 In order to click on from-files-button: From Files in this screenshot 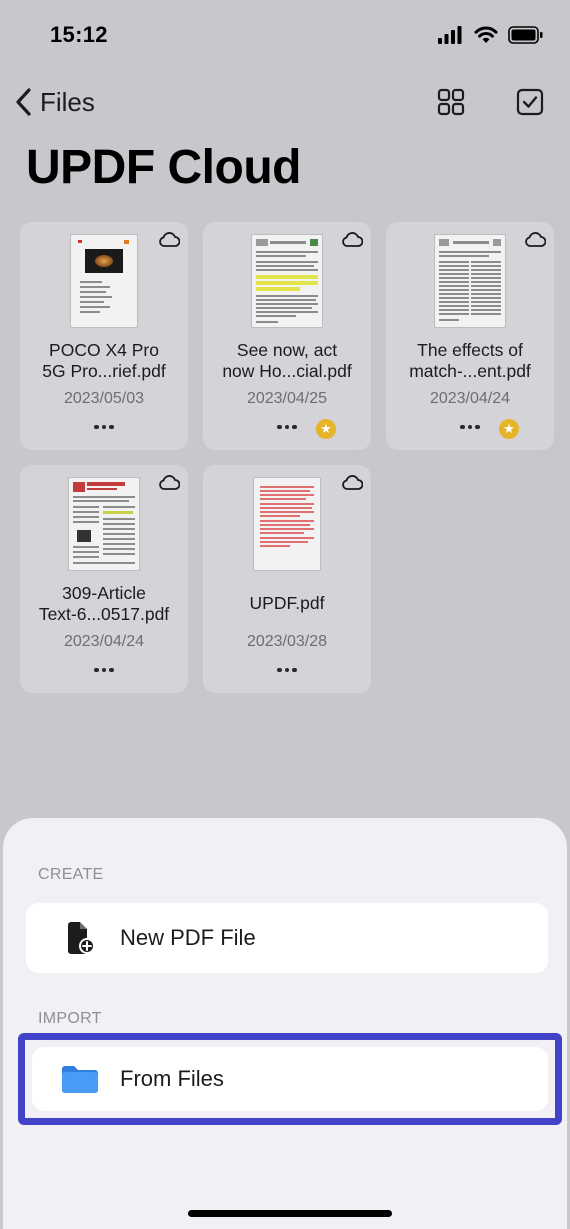, I will do `click(290, 1079)`.